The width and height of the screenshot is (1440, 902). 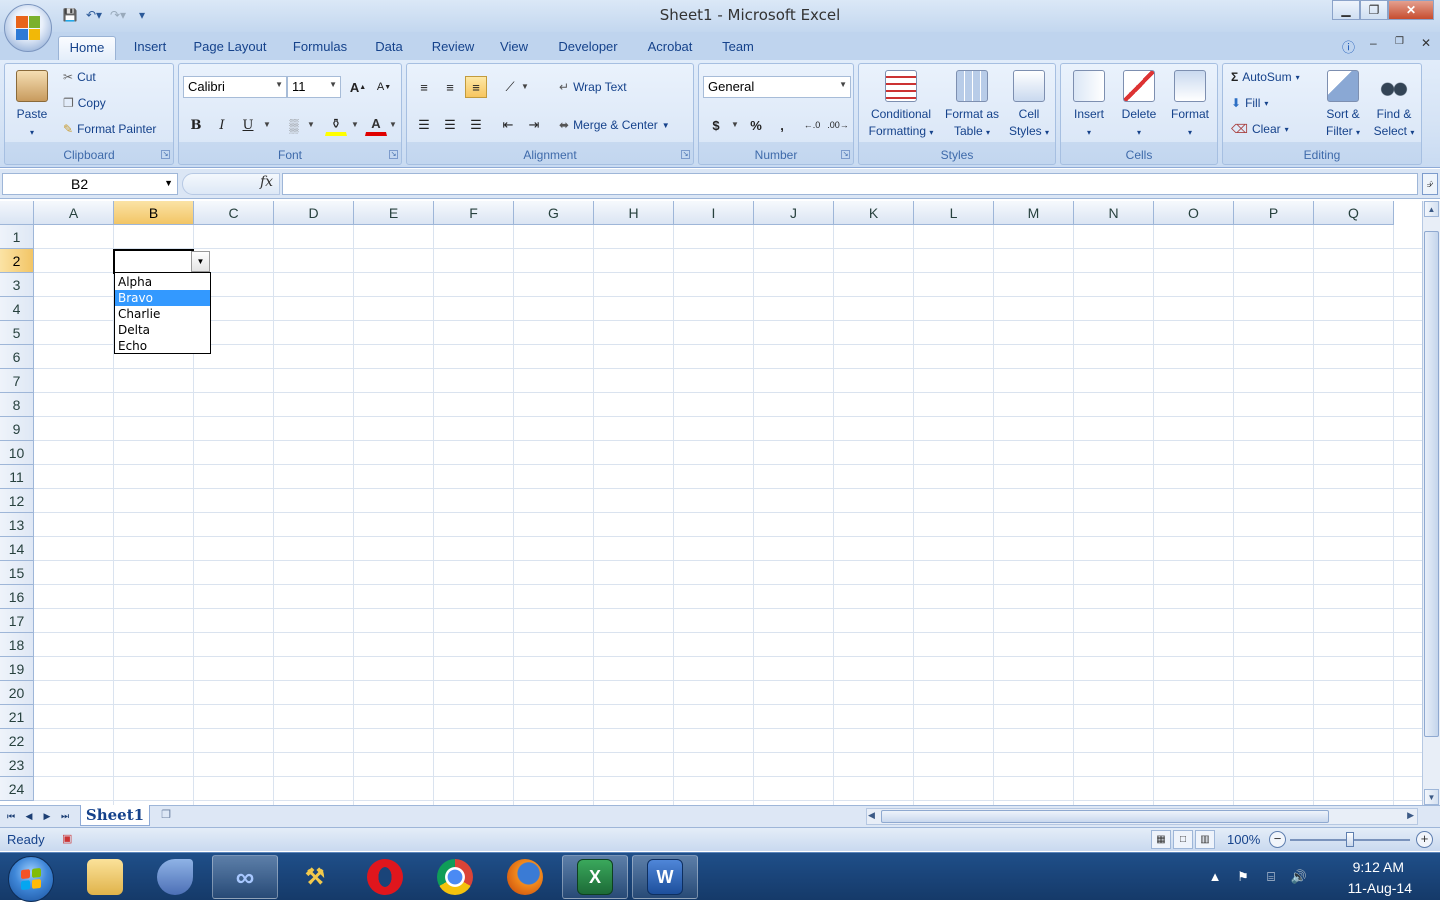 I want to click on office-button, so click(x=28, y=28).